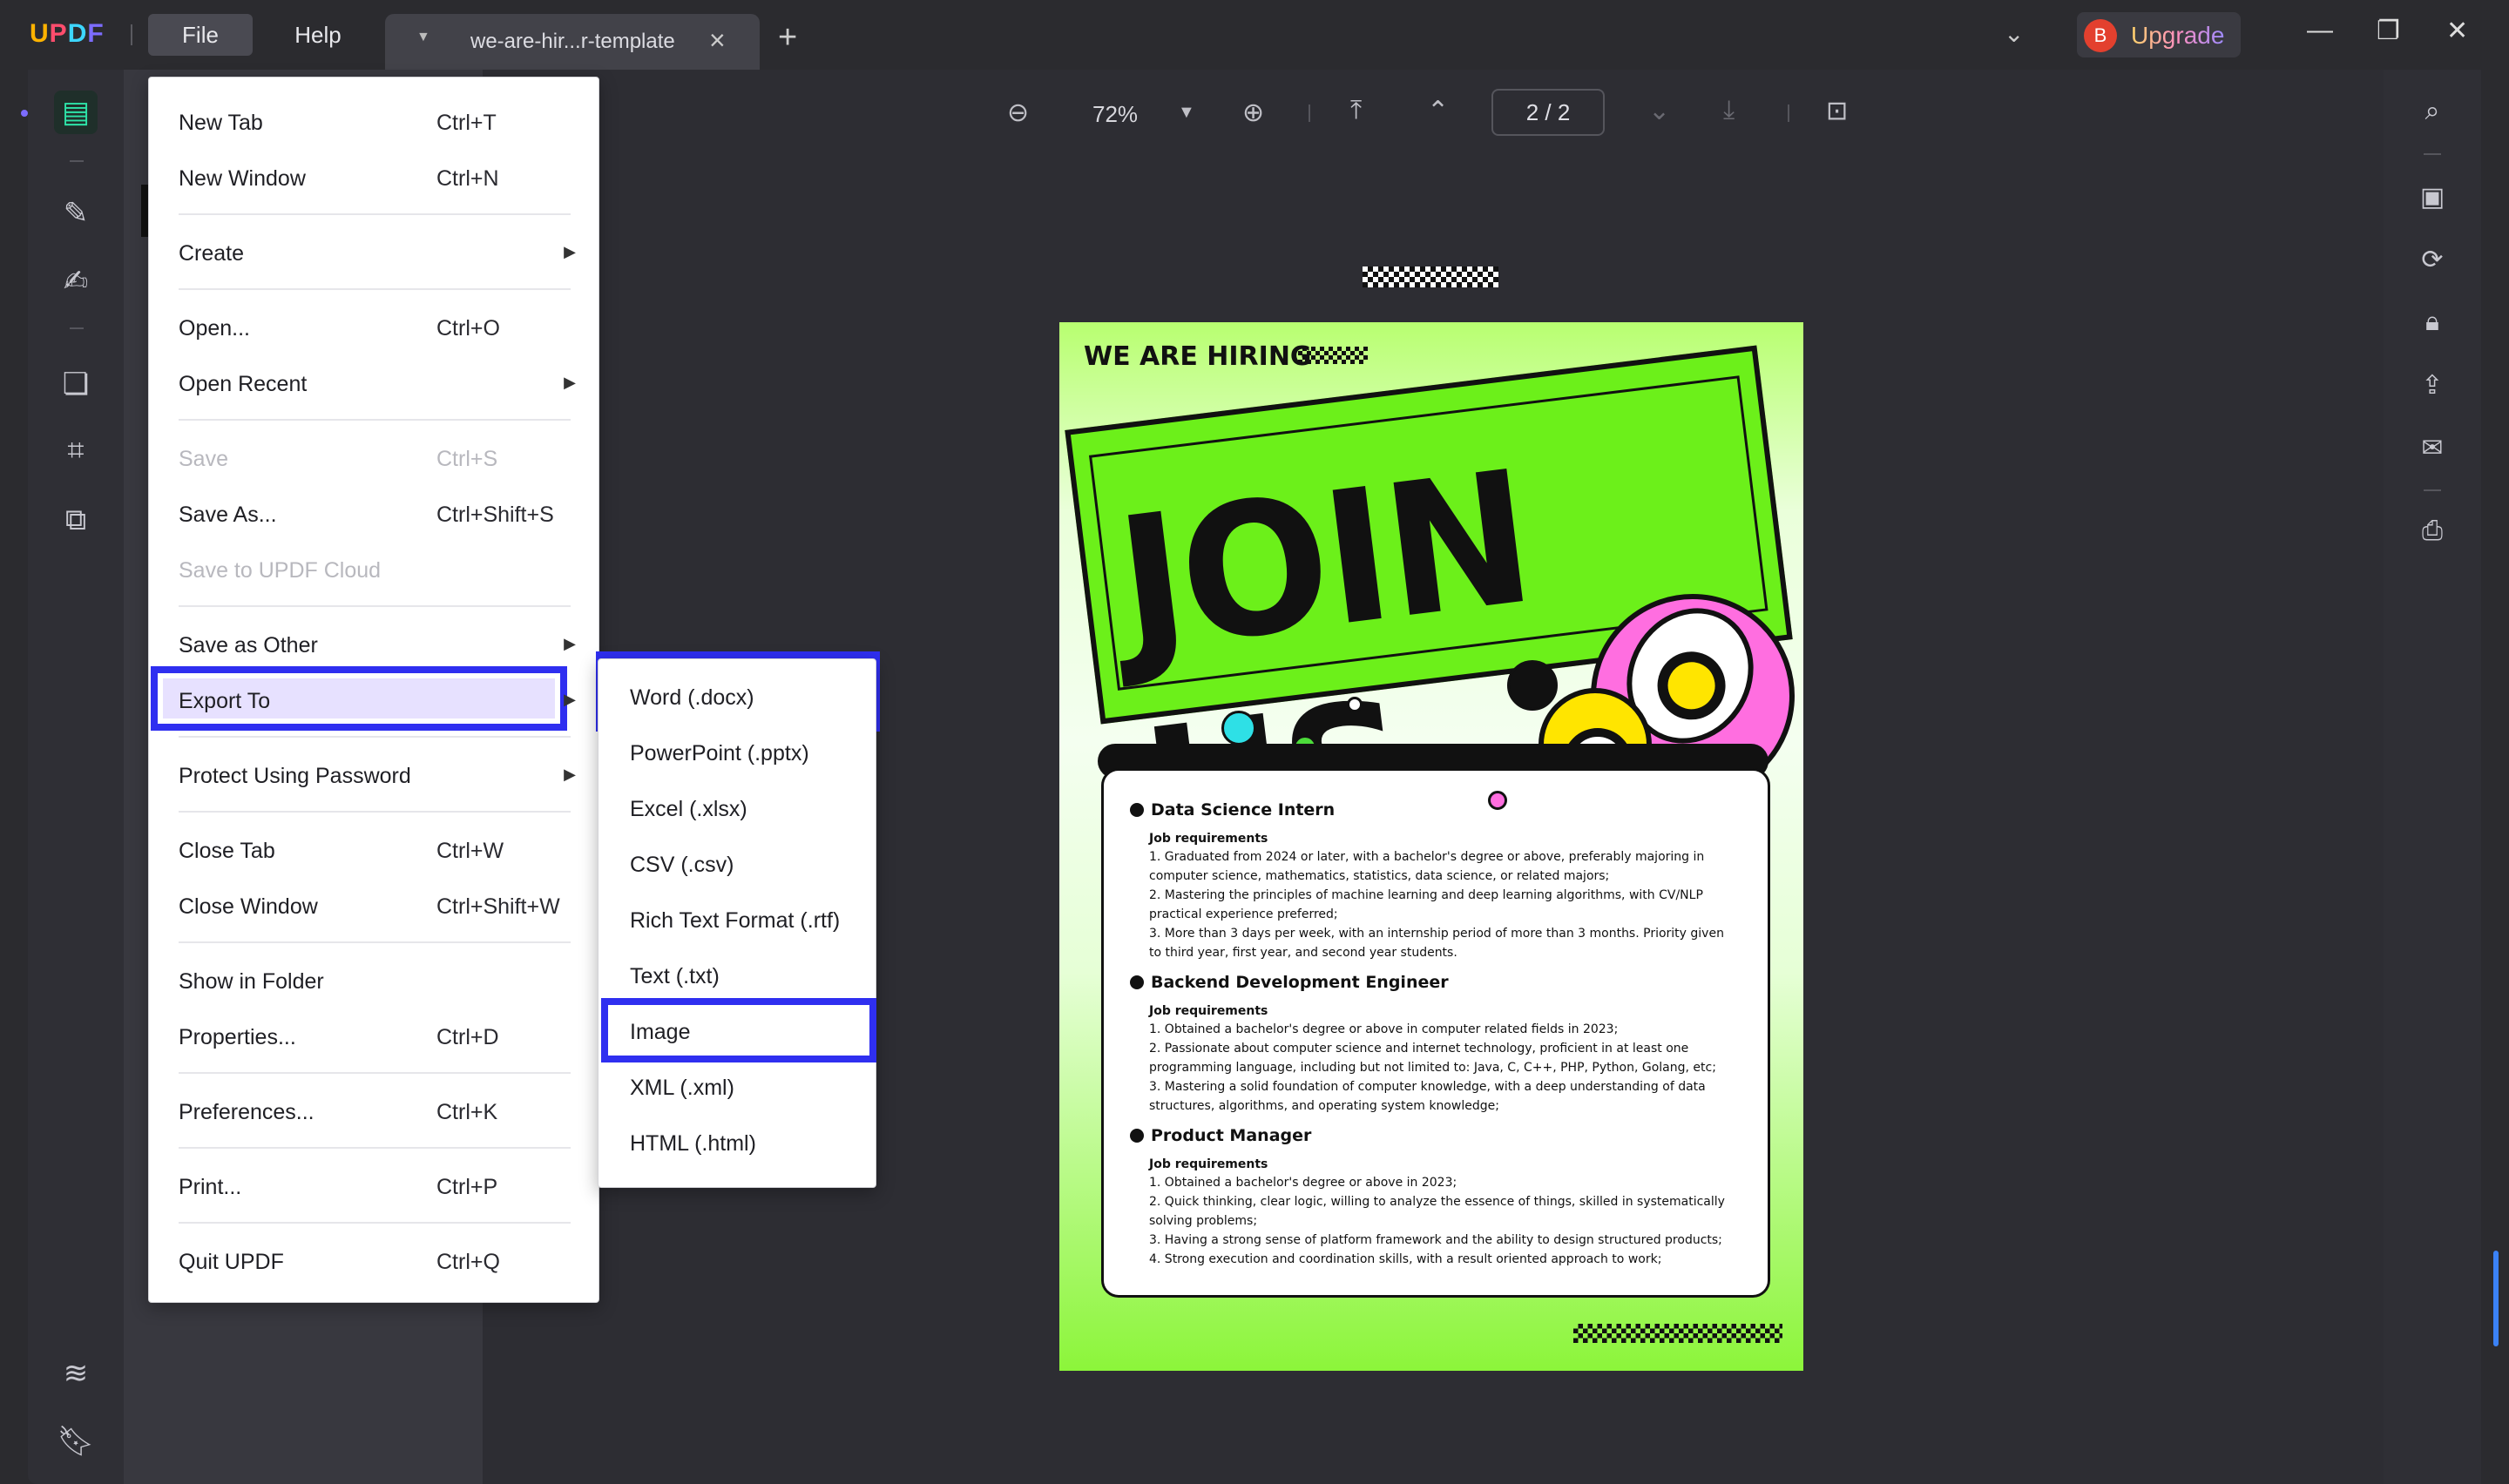 This screenshot has height=1484, width=2509. I want to click on search-icon: ⌕, so click(2432, 112).